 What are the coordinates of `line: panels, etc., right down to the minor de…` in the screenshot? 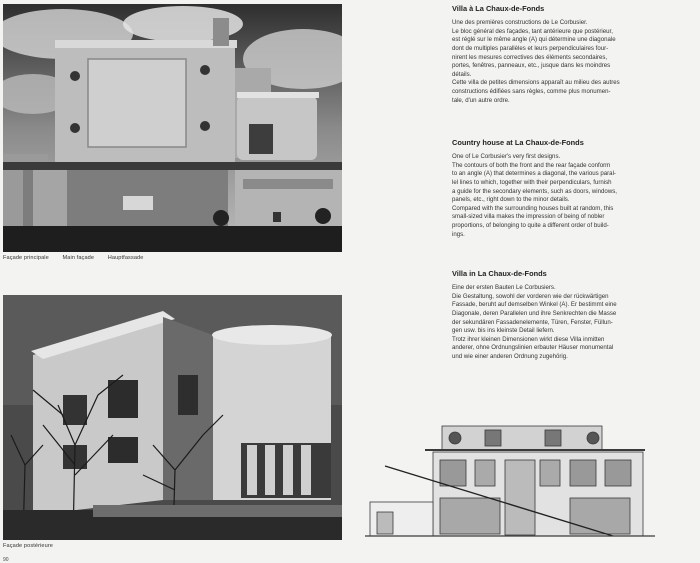 It's located at (511, 200).